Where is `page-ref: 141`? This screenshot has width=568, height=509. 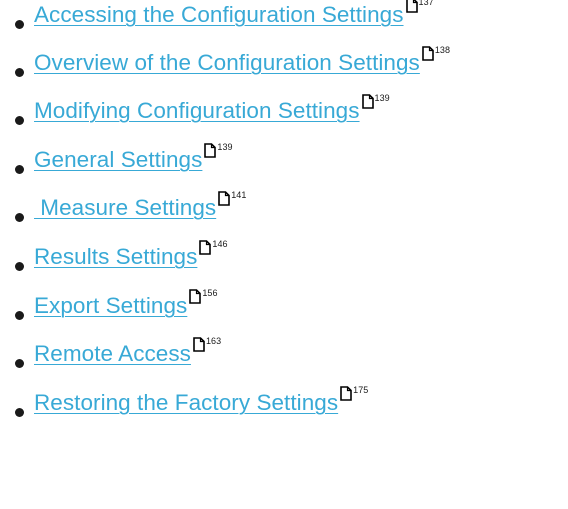
page-ref: 141 is located at coordinates (232, 198).